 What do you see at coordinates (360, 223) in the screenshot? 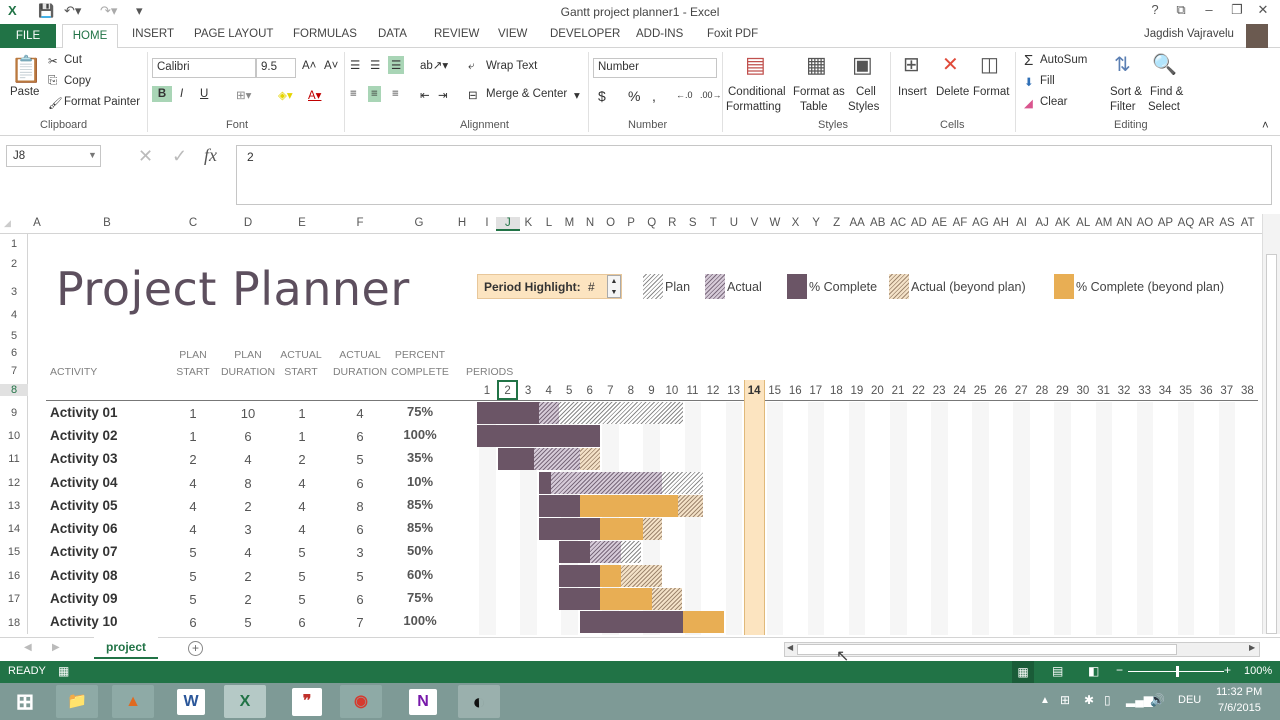
I see `column-header-f: F` at bounding box center [360, 223].